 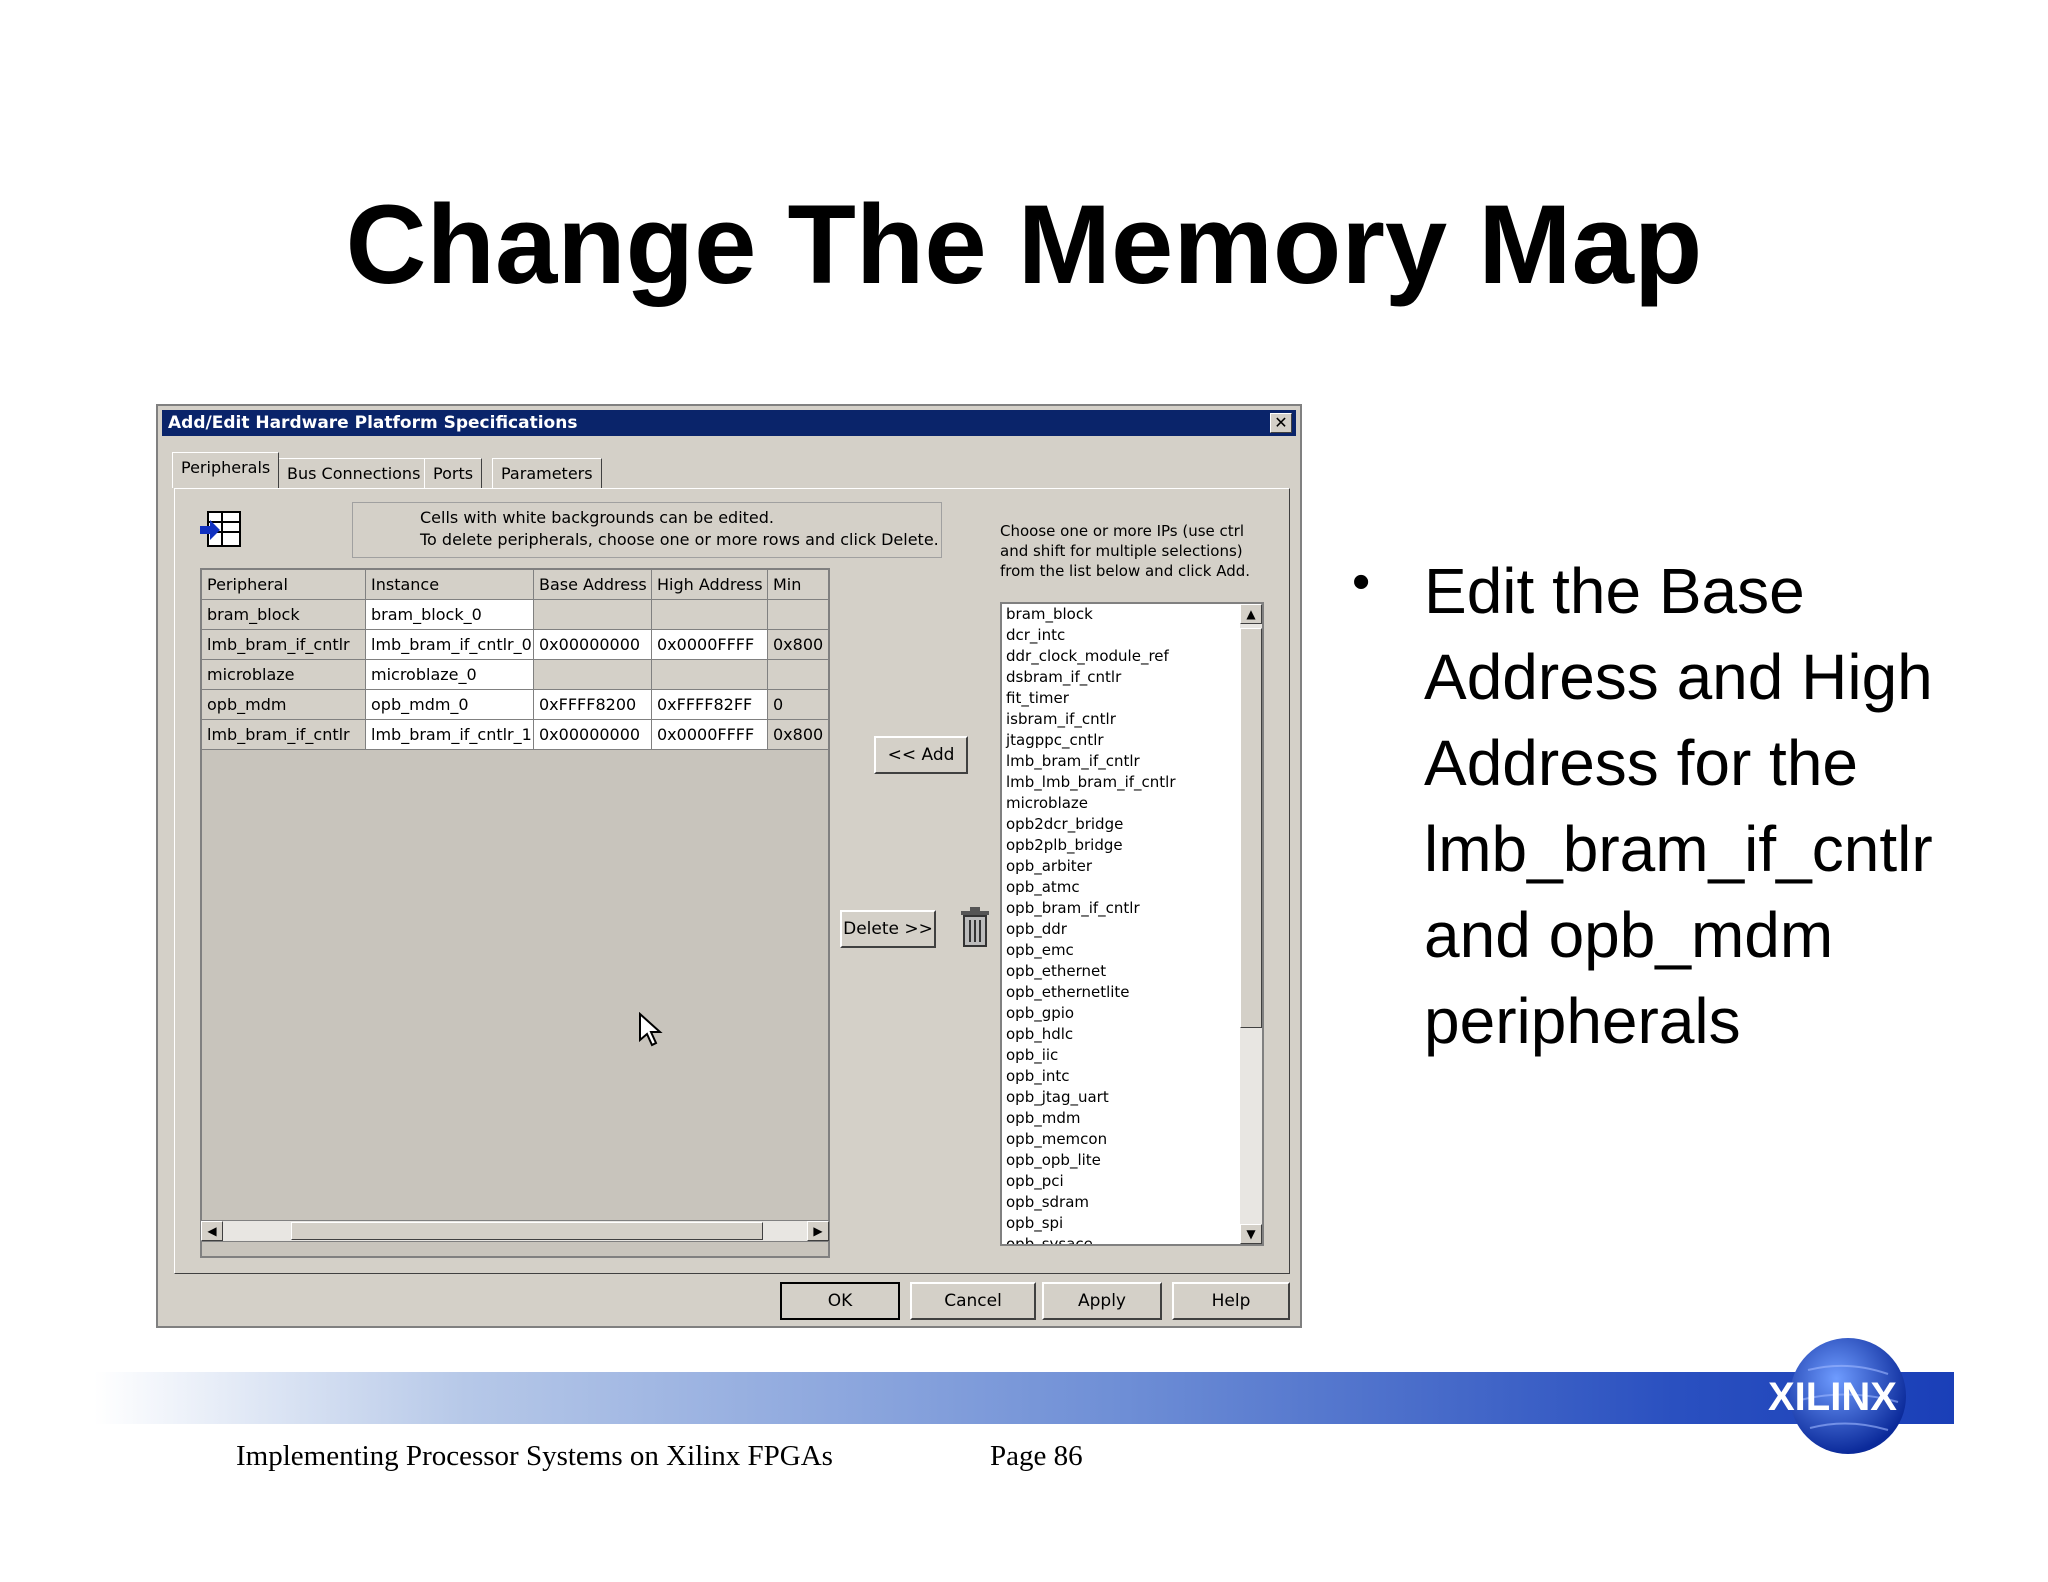 What do you see at coordinates (1068, 992) in the screenshot?
I see `list-item: opb_ethernetlite` at bounding box center [1068, 992].